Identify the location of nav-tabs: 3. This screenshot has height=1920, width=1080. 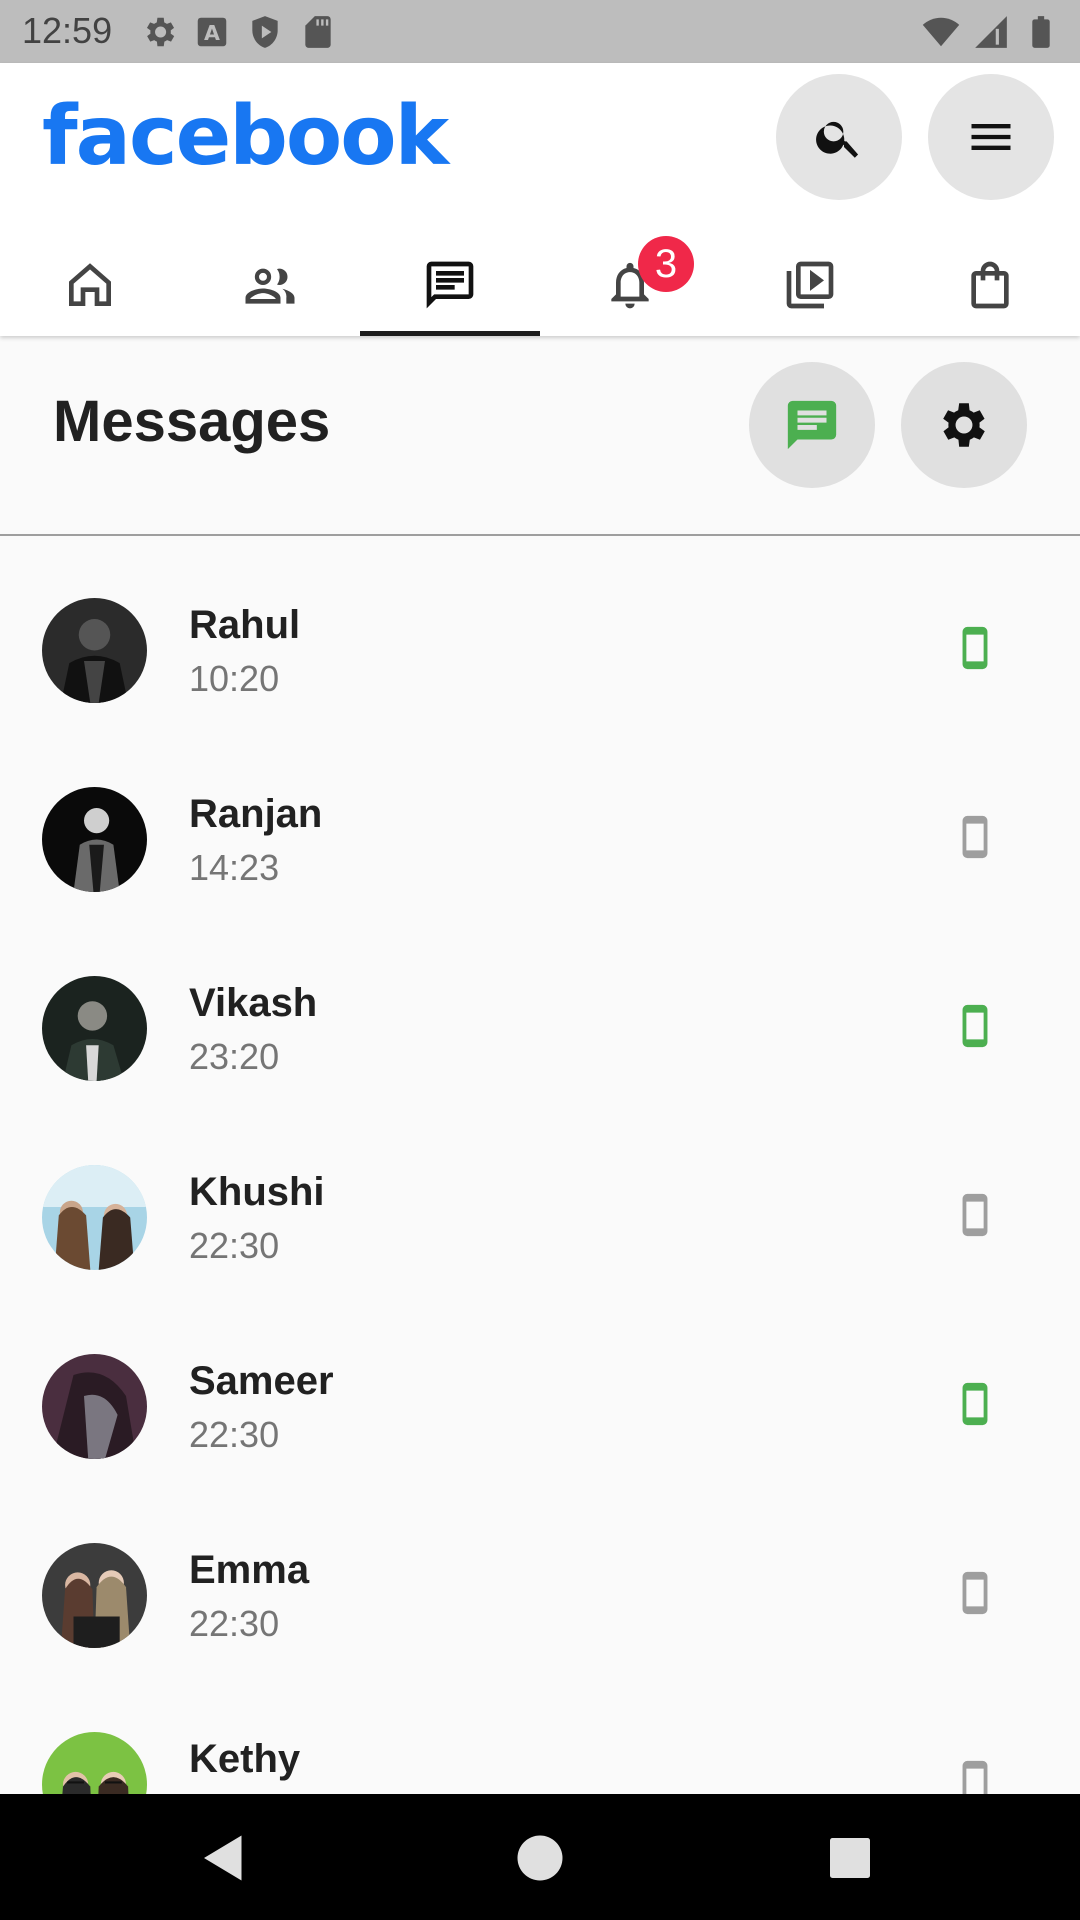
(540, 284).